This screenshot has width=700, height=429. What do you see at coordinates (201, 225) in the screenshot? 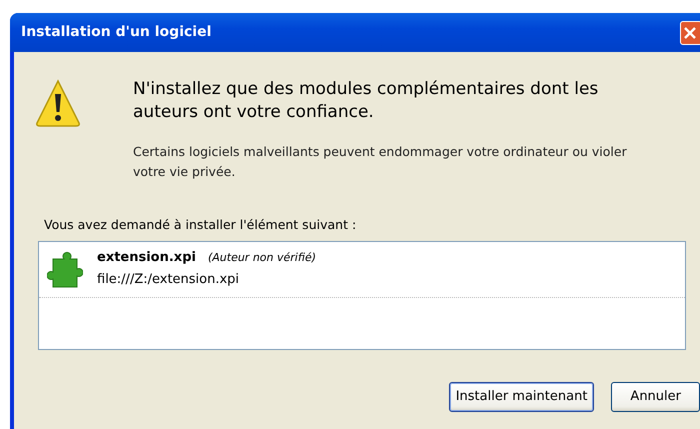
I see `list-label: Vous avez demandé à installer l'élément suivant :` at bounding box center [201, 225].